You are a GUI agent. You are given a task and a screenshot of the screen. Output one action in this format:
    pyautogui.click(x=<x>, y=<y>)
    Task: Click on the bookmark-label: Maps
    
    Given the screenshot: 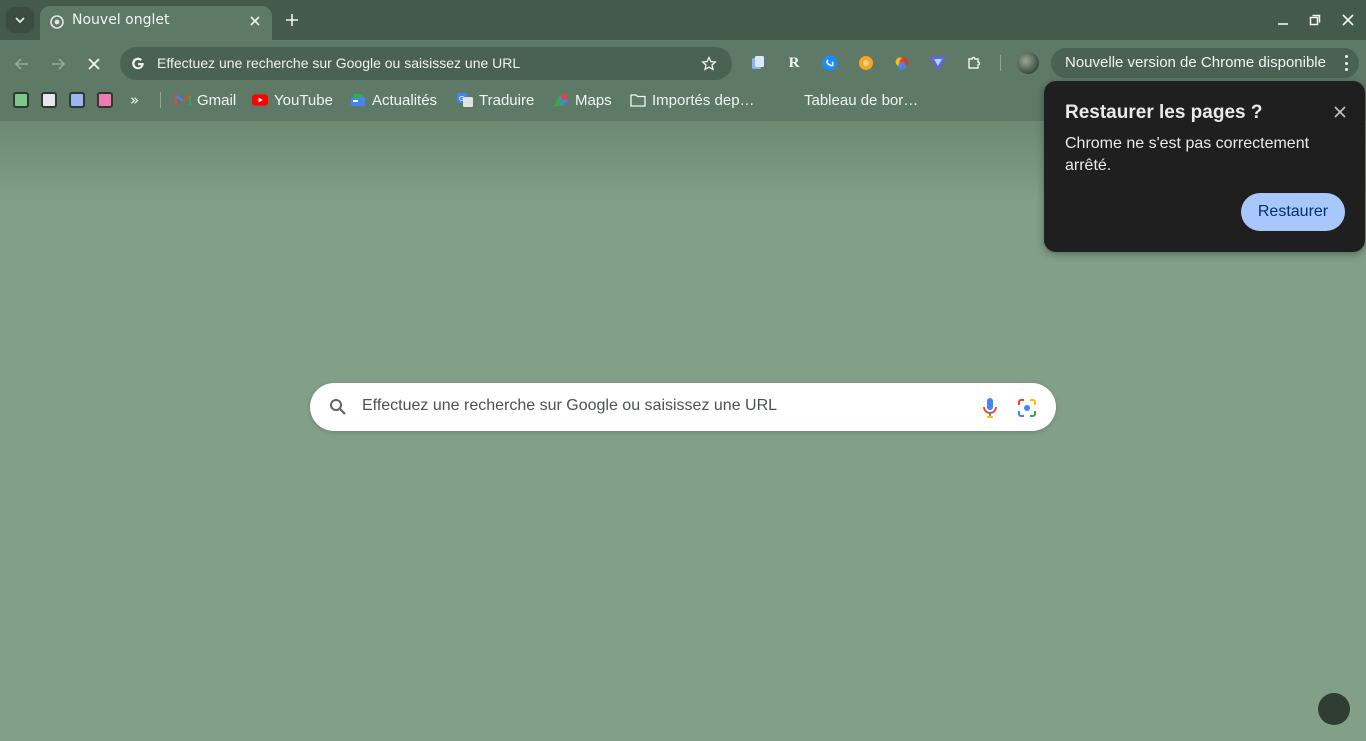 What is the action you would take?
    pyautogui.click(x=593, y=100)
    